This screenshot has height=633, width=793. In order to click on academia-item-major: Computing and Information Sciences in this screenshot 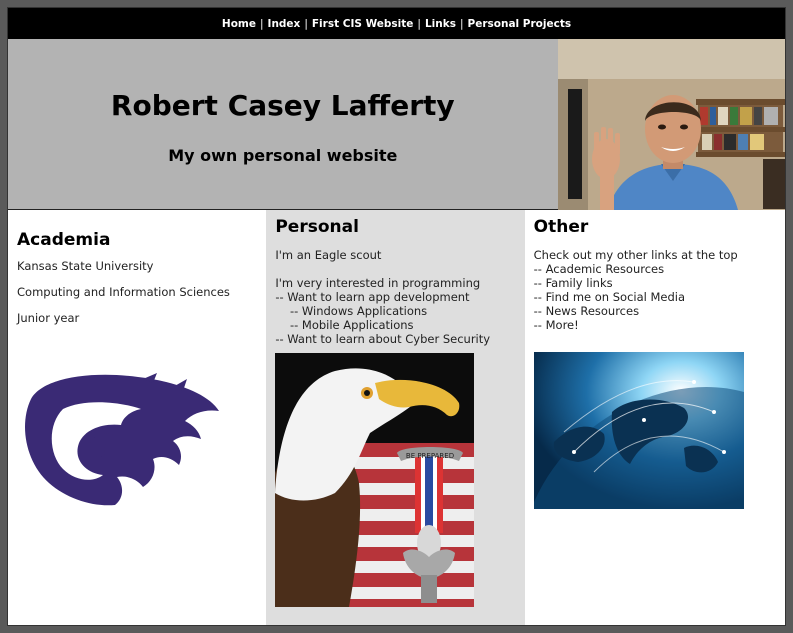, I will do `click(123, 292)`.